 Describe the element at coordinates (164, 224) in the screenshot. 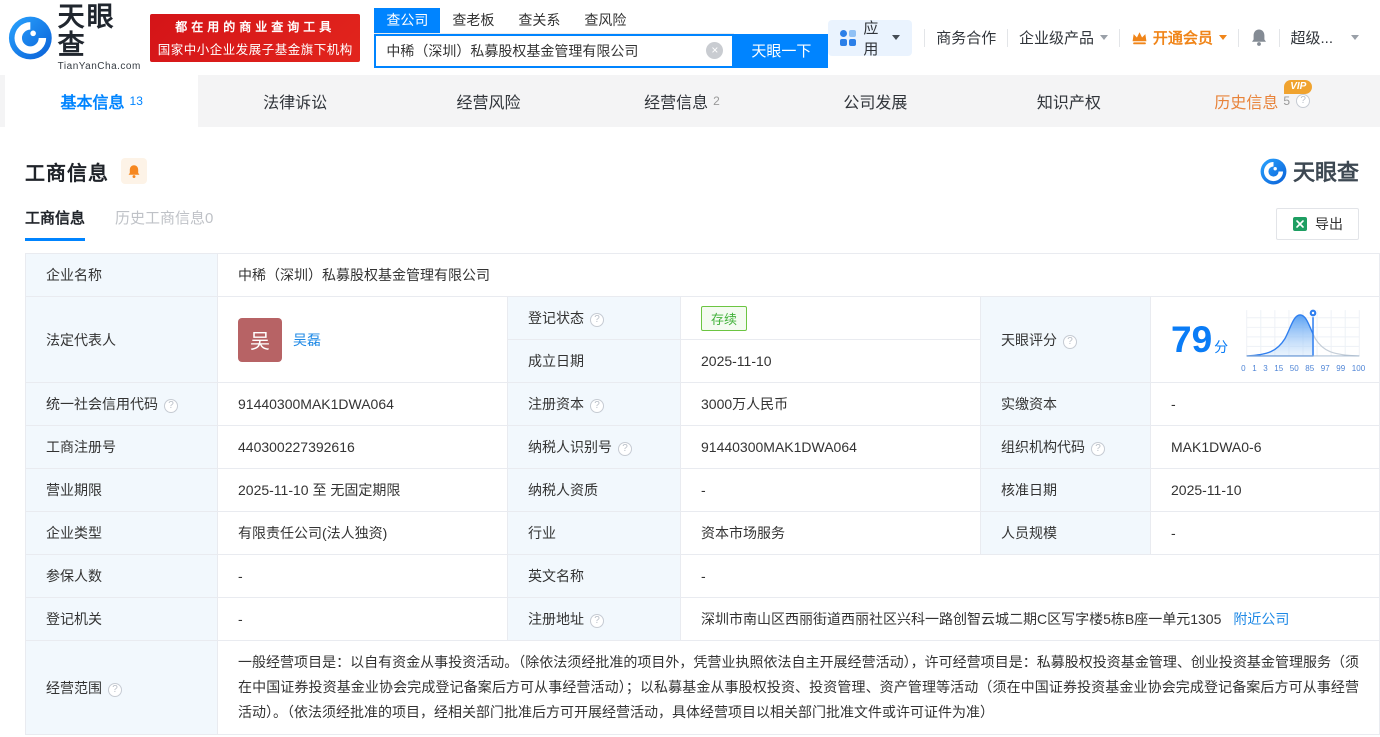

I see `subtab-history-business-info: 历史工商信息0` at that location.